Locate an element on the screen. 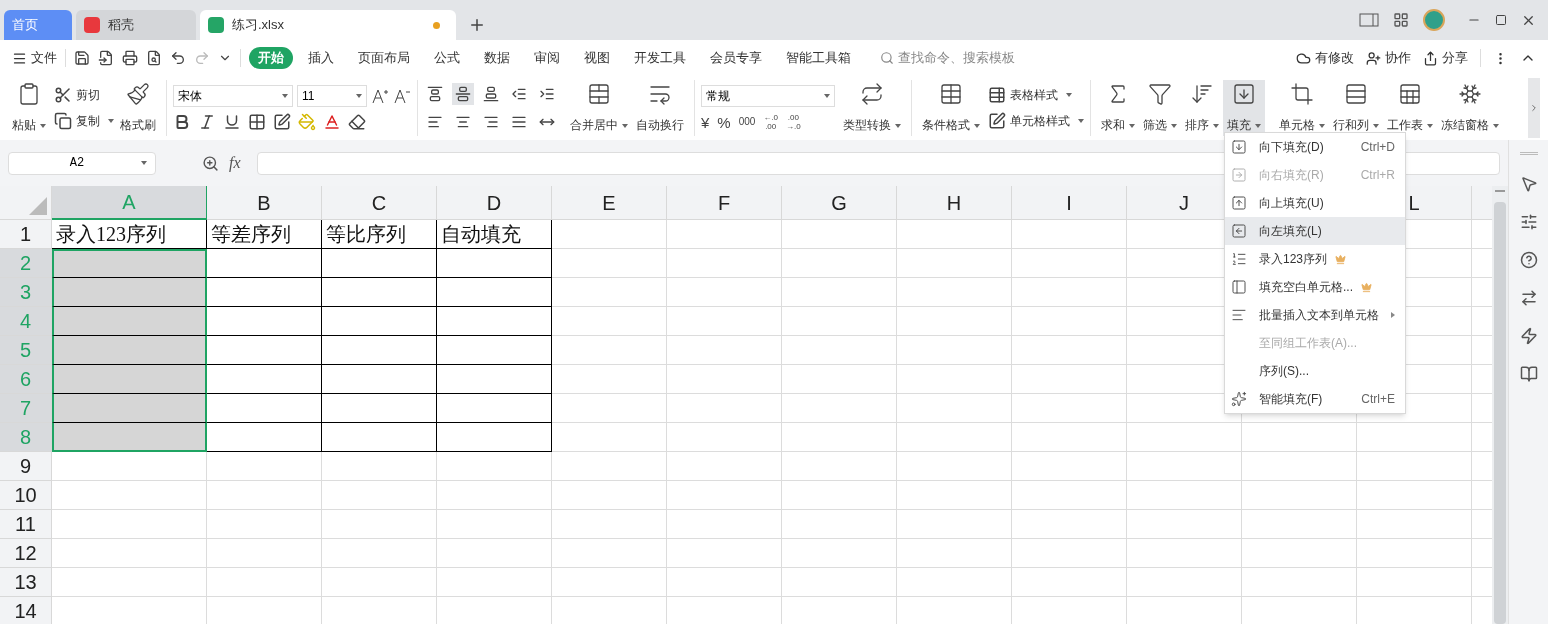 The height and width of the screenshot is (624, 1548). help-icon is located at coordinates (1528, 260).